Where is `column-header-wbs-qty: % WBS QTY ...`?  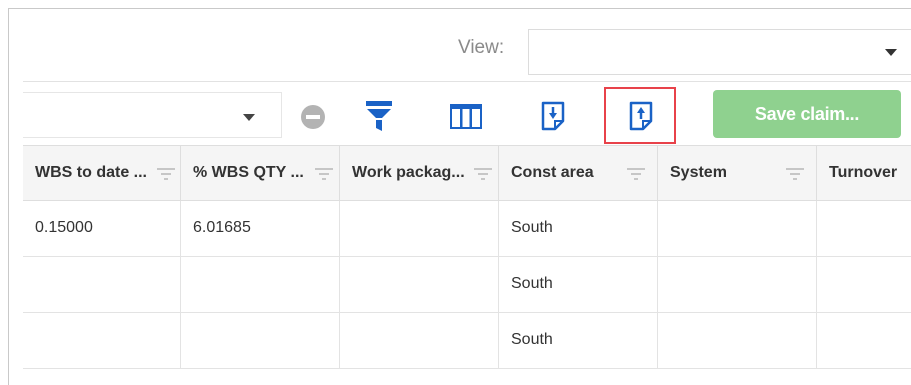 column-header-wbs-qty: % WBS QTY ... is located at coordinates (260, 173).